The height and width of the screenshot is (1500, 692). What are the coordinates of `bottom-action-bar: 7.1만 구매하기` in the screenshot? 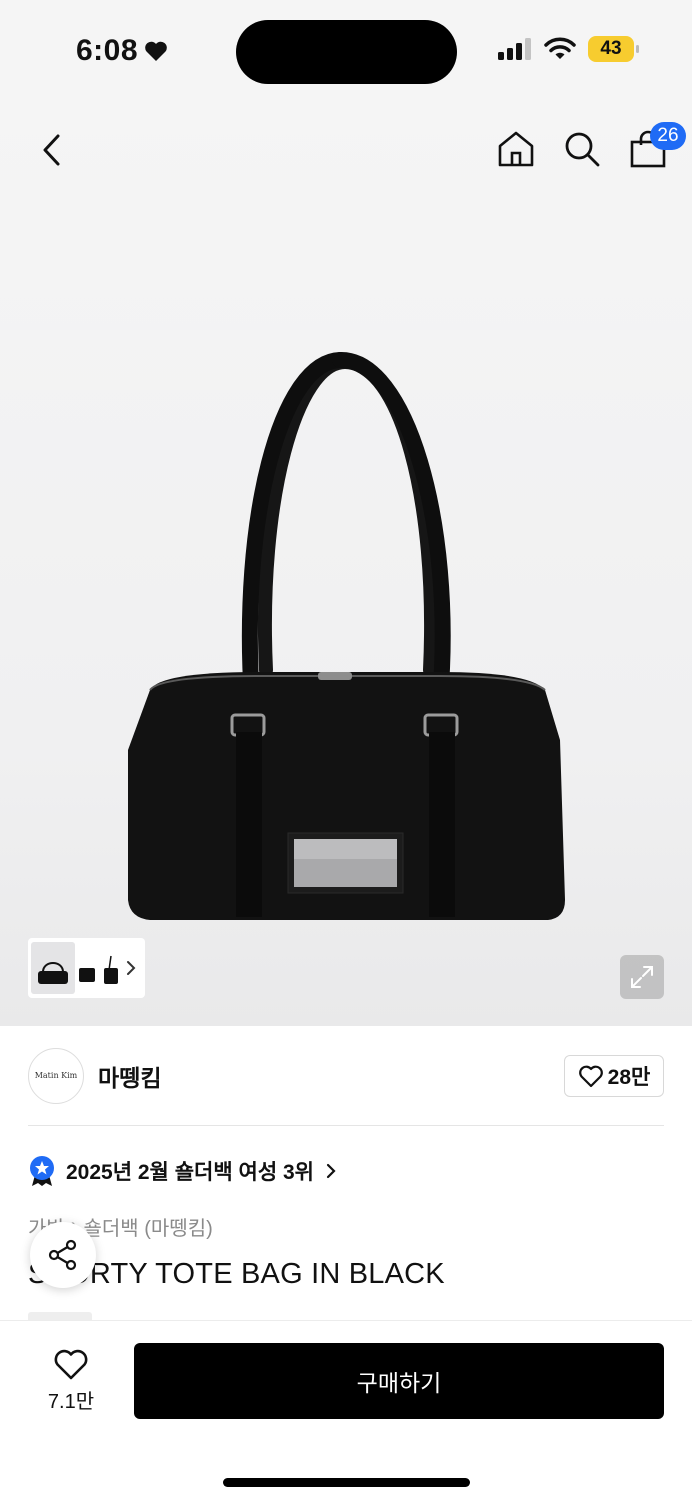 It's located at (346, 1410).